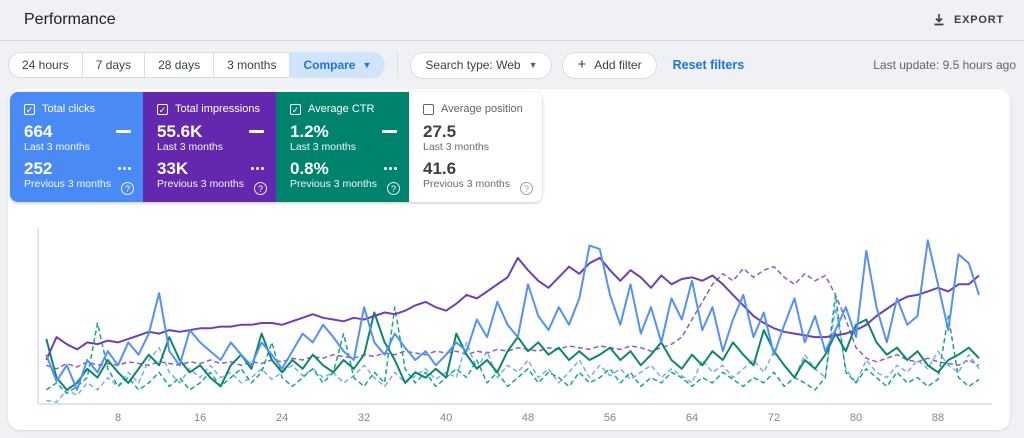 This screenshot has height=438, width=1024. Describe the element at coordinates (341, 109) in the screenshot. I see `metric-card-label: Average CTR` at that location.